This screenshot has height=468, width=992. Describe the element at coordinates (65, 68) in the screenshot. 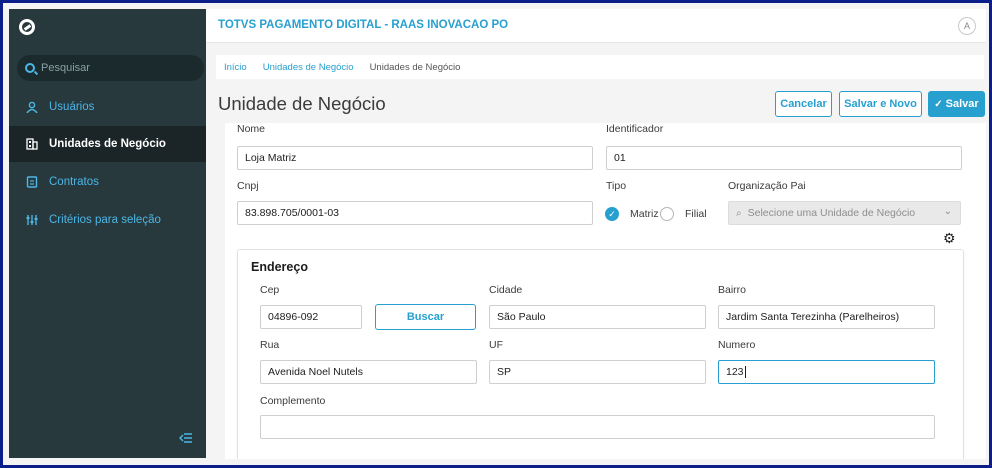

I see `search-placeholder: Pesquisar` at that location.